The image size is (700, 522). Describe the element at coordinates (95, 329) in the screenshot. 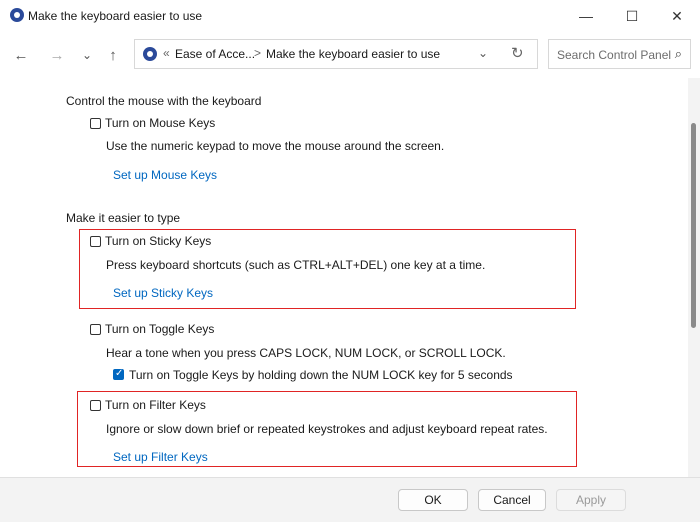

I see `toggle-keys-checkbox` at that location.